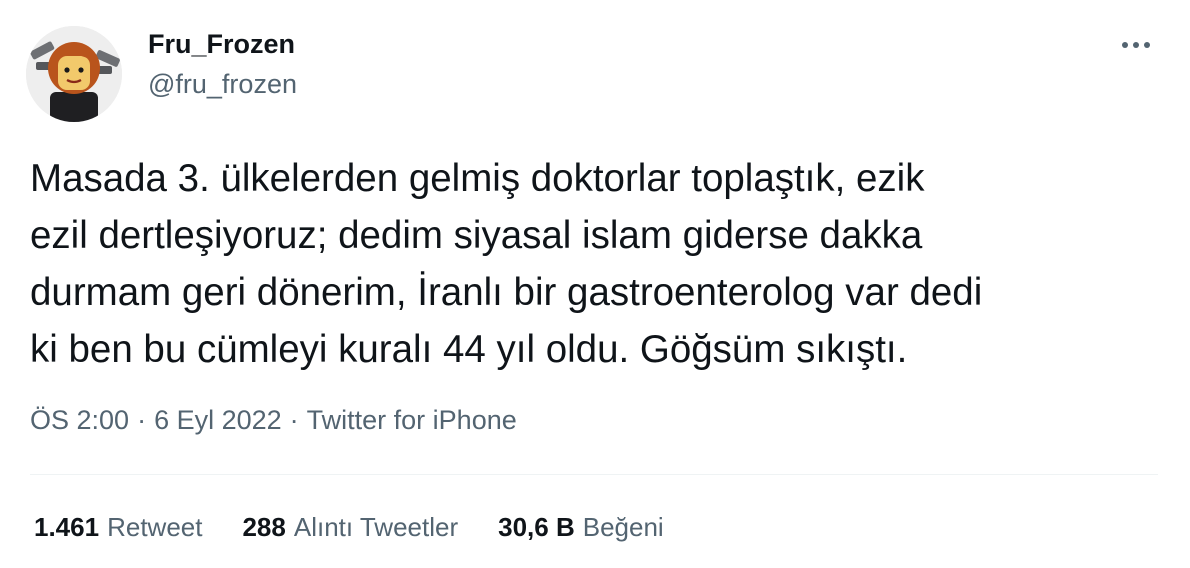 The height and width of the screenshot is (568, 1190). I want to click on tweet-timestamp-time: ÖS 2:00, so click(79, 420).